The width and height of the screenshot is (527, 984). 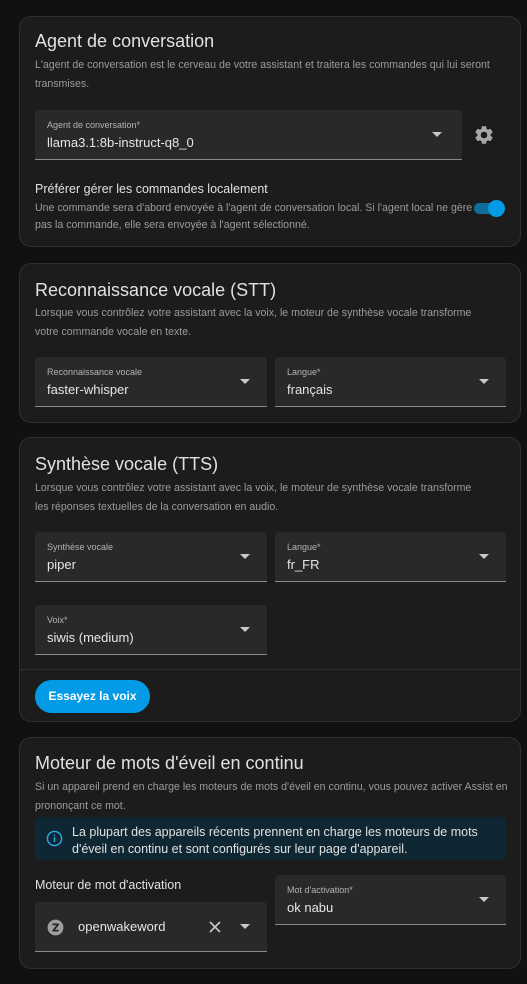 I want to click on stt-engine-label: Reconnaissance vocale, so click(x=95, y=372).